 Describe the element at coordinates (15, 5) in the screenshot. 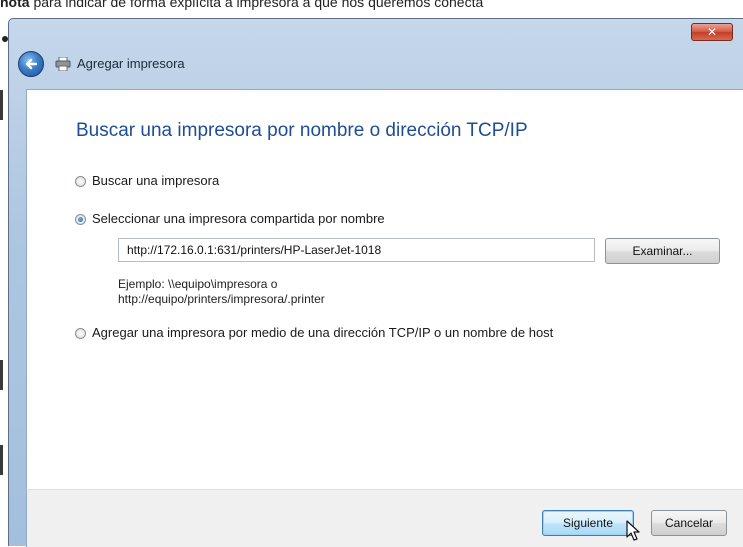

I see `caption-bold: nota` at that location.